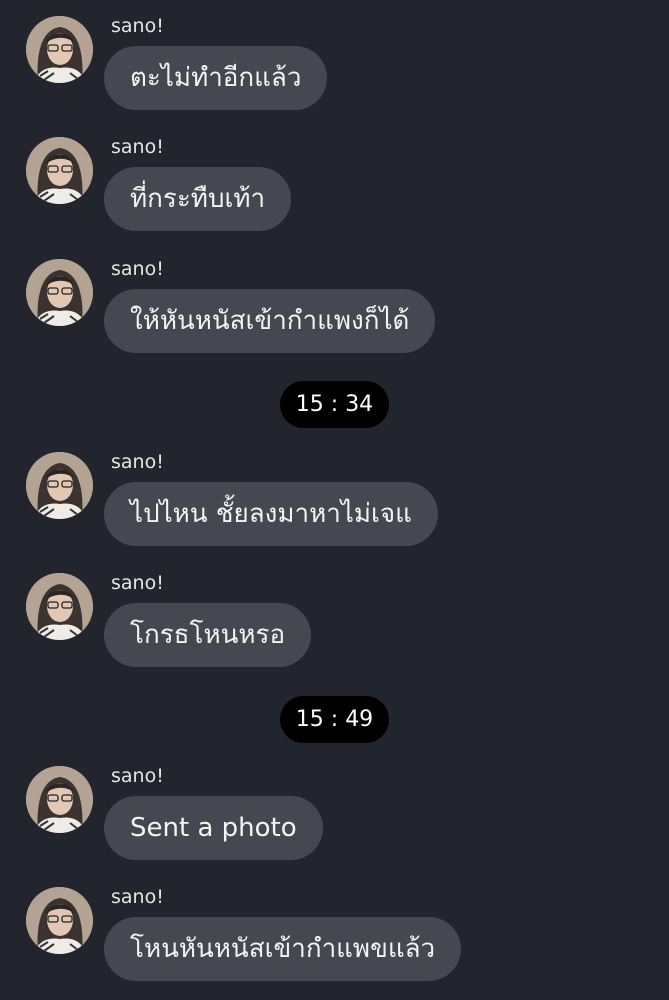 Image resolution: width=669 pixels, height=1000 pixels. Describe the element at coordinates (198, 199) in the screenshot. I see `message-bubble: ที่กระทืบเท้า` at that location.